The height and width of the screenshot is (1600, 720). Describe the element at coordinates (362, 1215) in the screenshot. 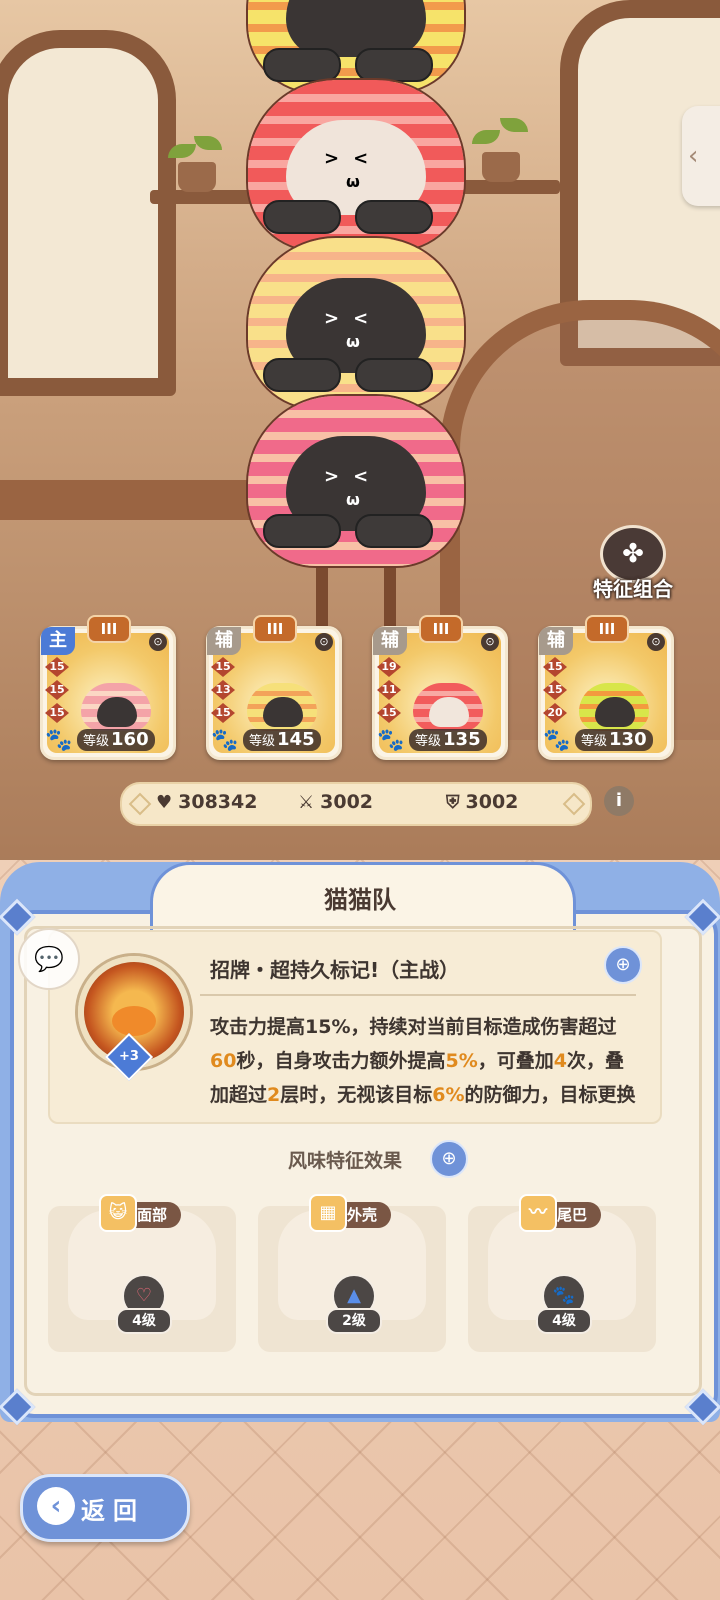

I see `slot-tag-label: 外壳` at that location.